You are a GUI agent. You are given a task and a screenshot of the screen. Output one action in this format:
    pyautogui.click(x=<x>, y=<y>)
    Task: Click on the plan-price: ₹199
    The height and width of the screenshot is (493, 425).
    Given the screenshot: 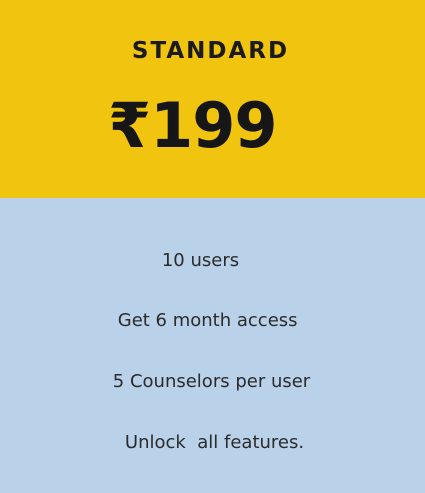 What is the action you would take?
    pyautogui.click(x=193, y=125)
    